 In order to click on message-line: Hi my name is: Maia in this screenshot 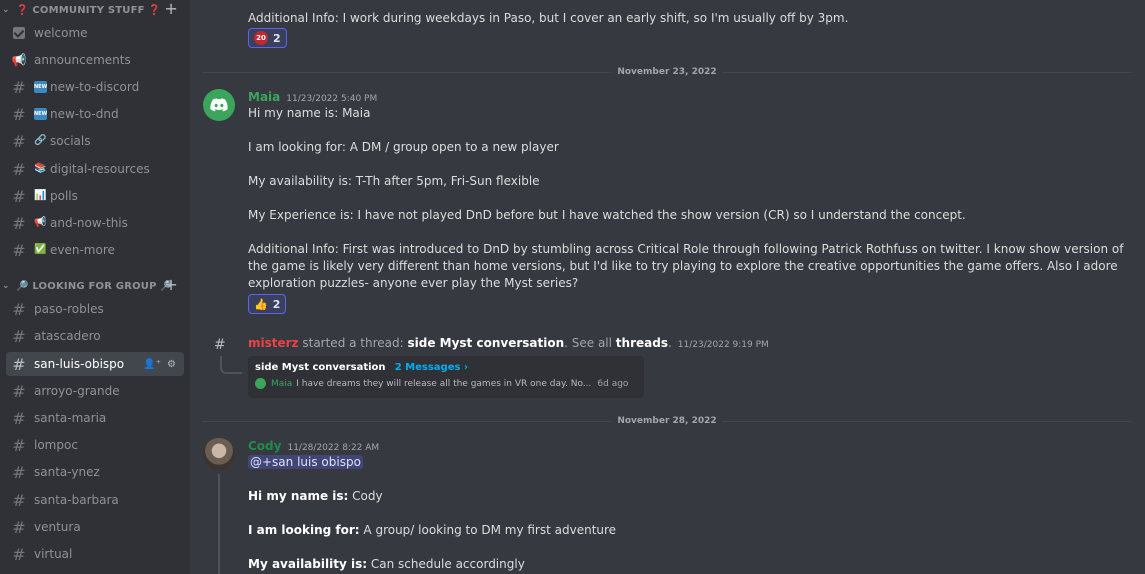, I will do `click(309, 113)`.